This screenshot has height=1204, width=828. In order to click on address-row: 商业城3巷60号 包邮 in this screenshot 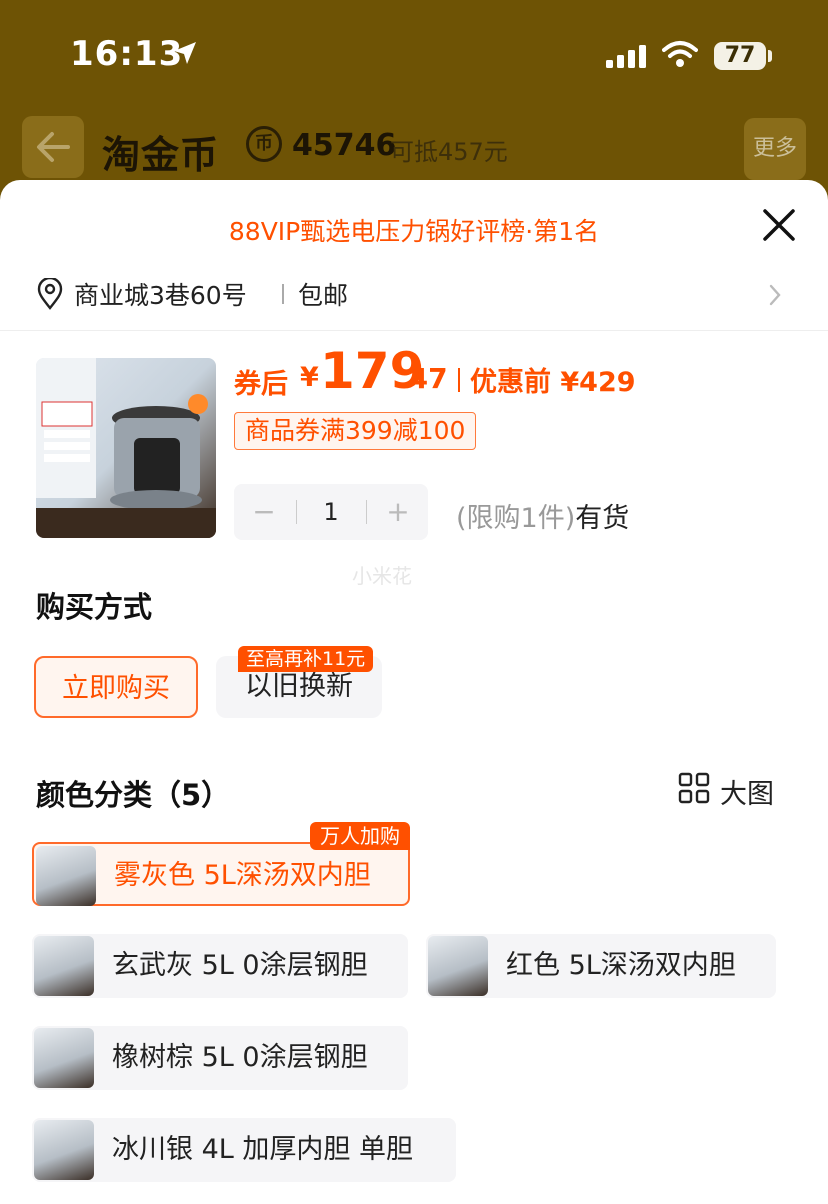, I will do `click(414, 295)`.